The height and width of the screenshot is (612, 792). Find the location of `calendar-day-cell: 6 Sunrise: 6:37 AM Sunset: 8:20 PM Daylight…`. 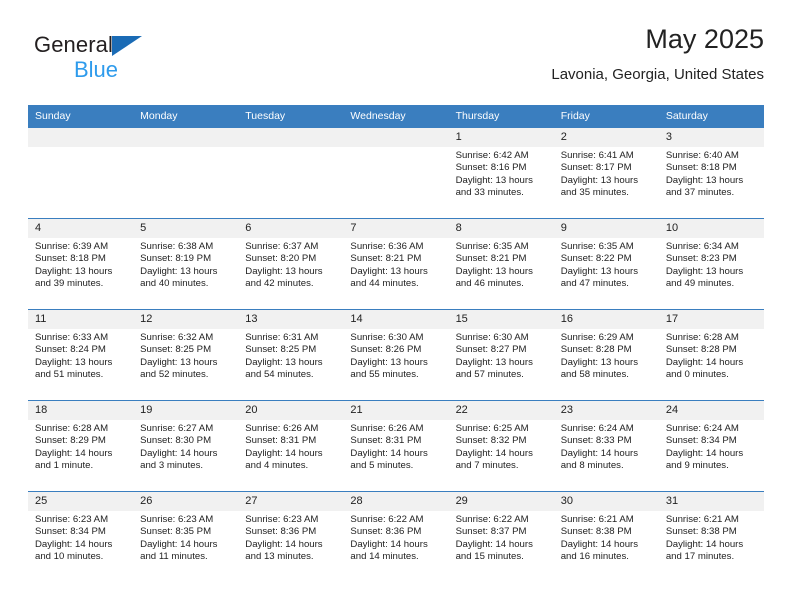

calendar-day-cell: 6 Sunrise: 6:37 AM Sunset: 8:20 PM Daylight… is located at coordinates (291, 264).